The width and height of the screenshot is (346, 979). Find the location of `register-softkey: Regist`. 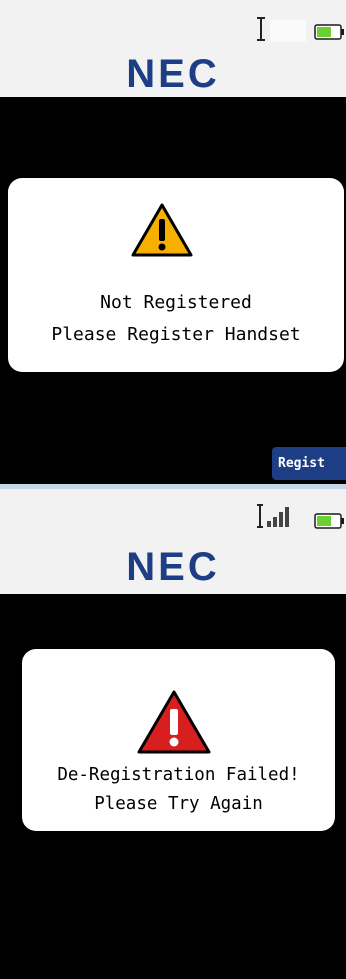

register-softkey: Regist is located at coordinates (309, 463).